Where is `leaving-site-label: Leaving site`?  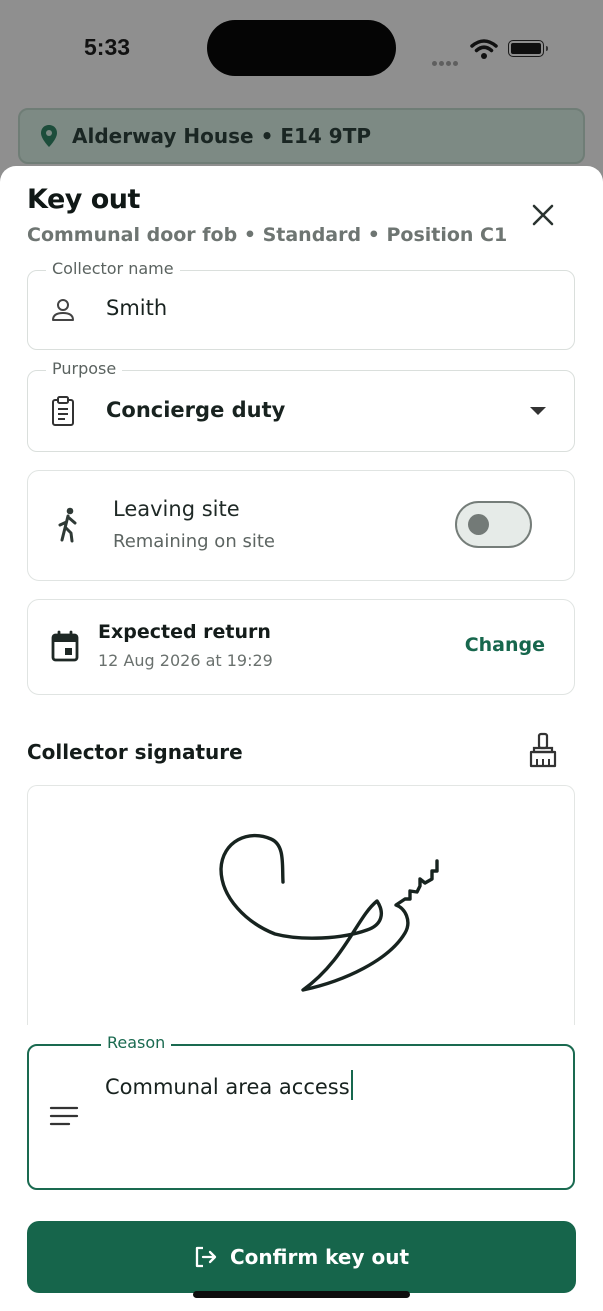
leaving-site-label: Leaving site is located at coordinates (176, 509).